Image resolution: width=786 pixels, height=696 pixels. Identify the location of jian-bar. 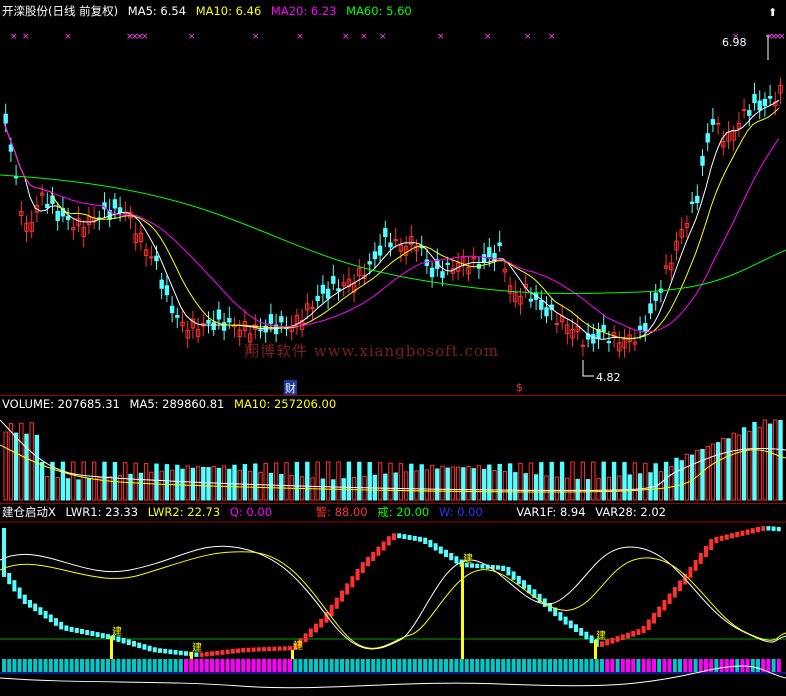
(111, 647).